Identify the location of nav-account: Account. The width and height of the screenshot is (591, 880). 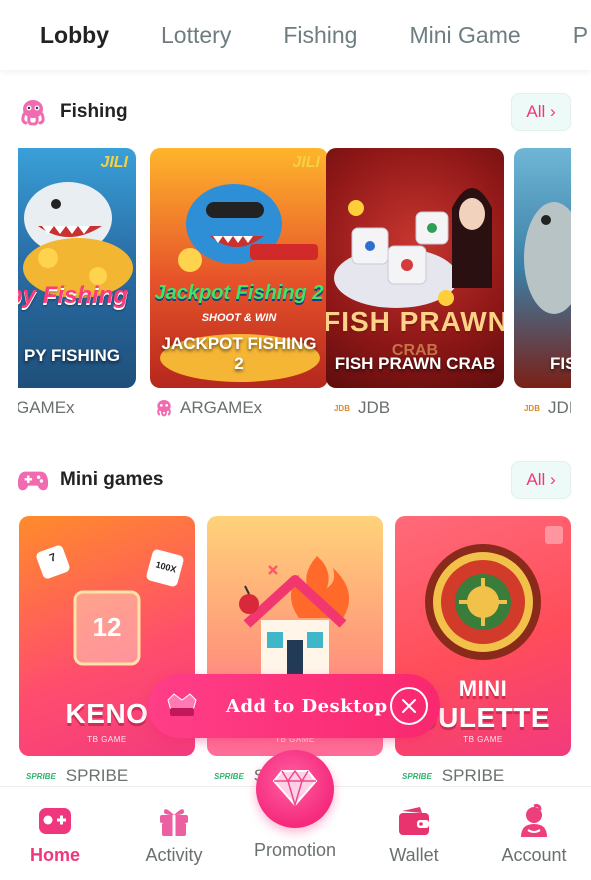
(533, 833).